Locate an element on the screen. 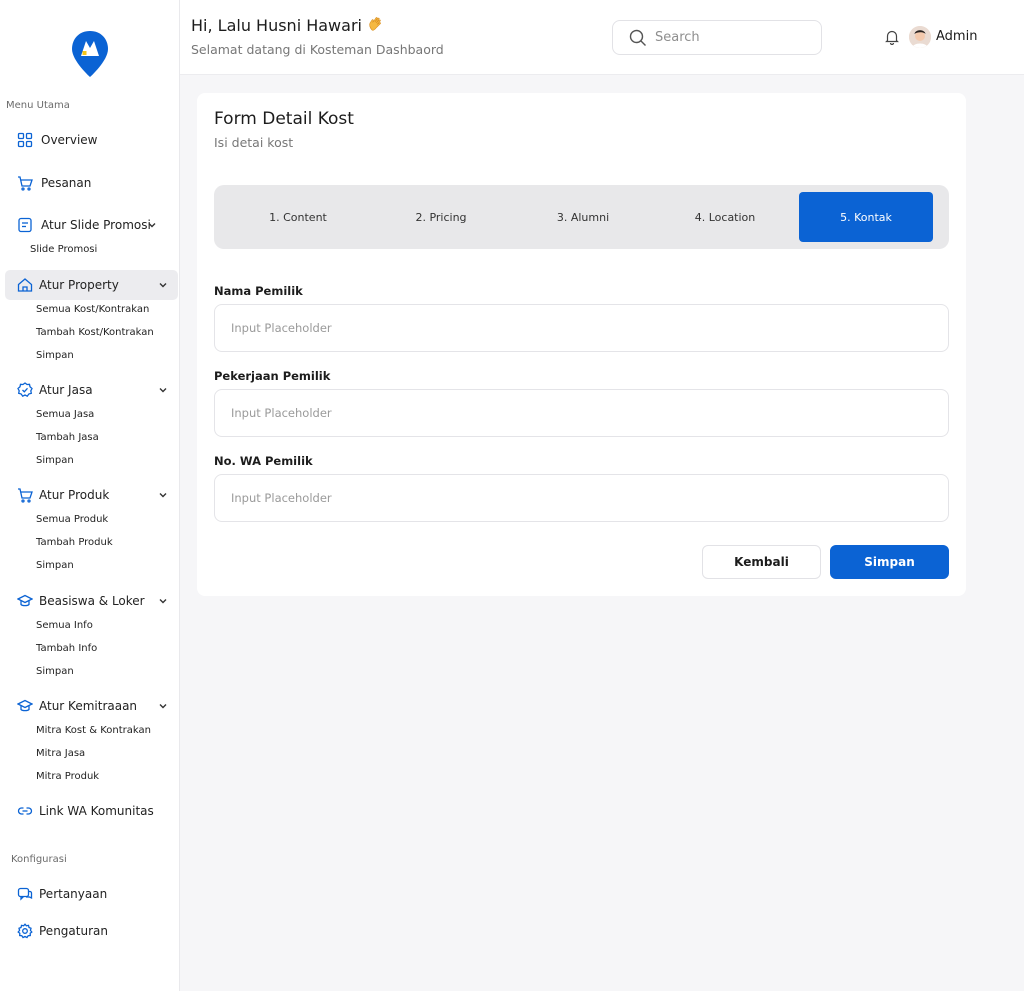  kembali-button: Kembali is located at coordinates (761, 562).